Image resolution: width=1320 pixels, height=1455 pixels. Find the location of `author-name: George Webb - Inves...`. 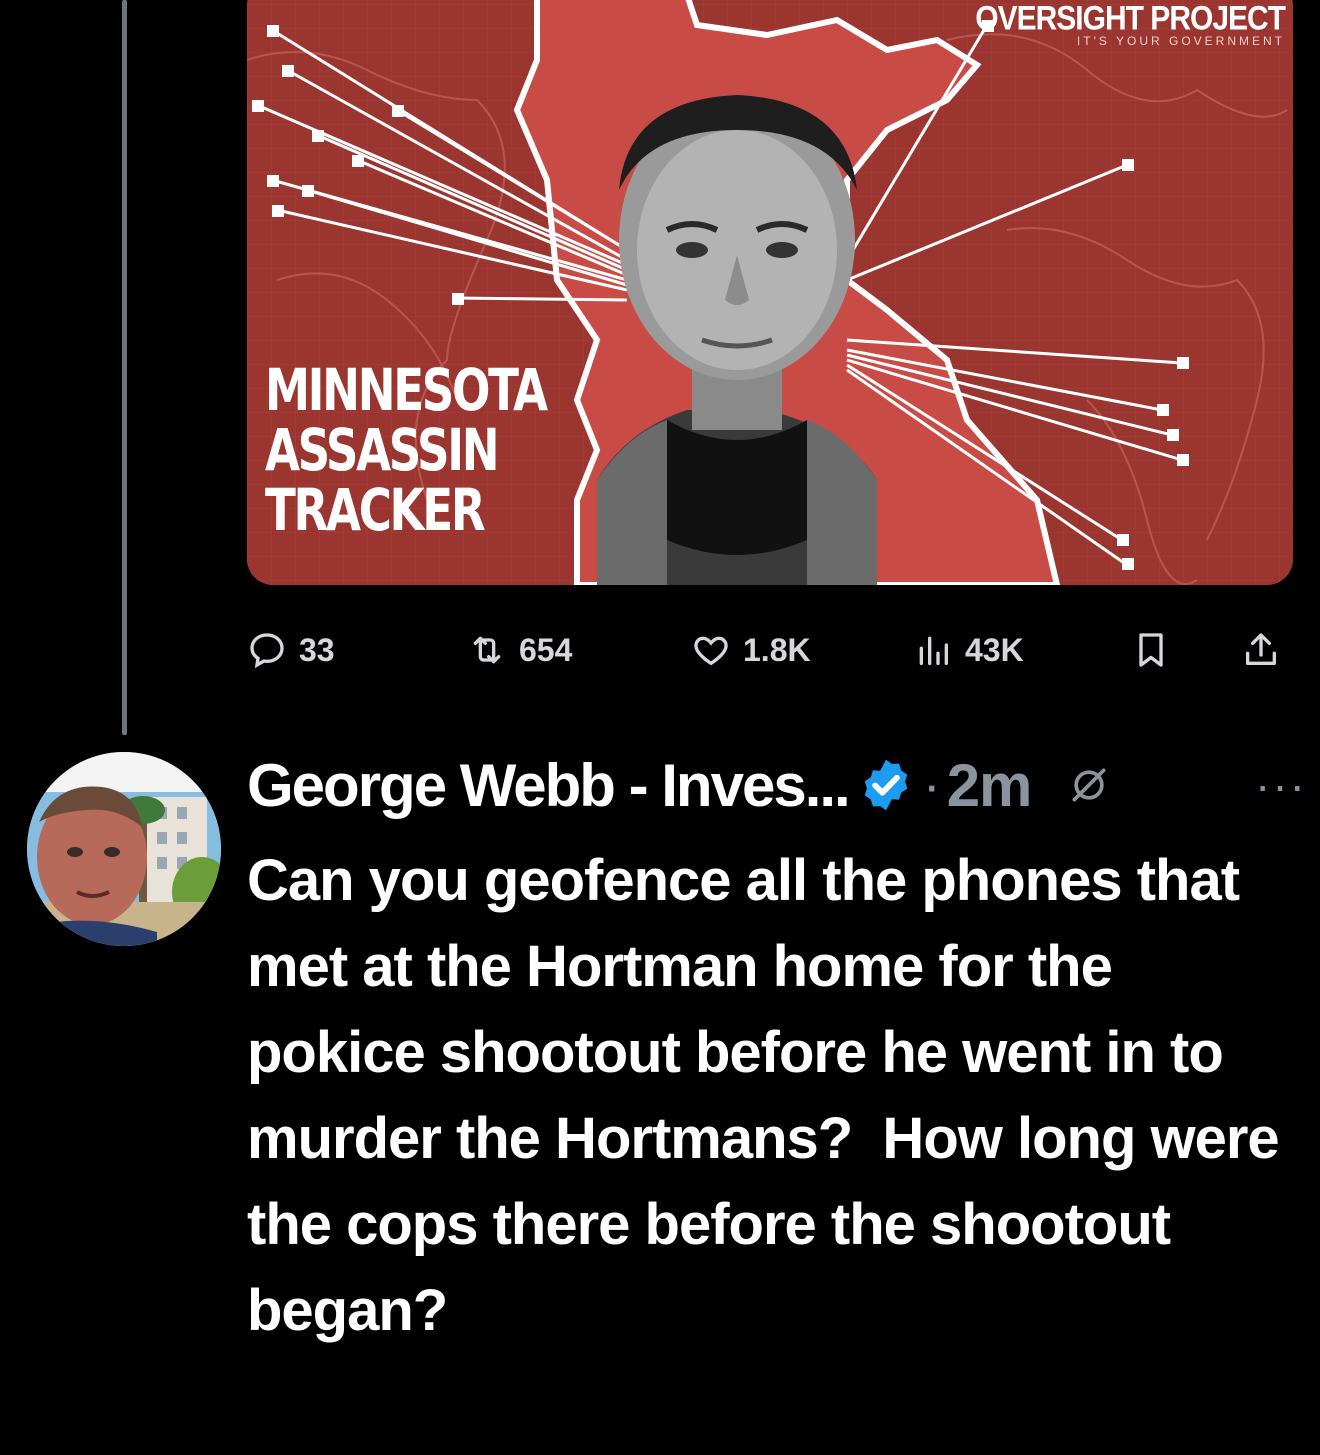

author-name: George Webb - Inves... is located at coordinates (549, 785).